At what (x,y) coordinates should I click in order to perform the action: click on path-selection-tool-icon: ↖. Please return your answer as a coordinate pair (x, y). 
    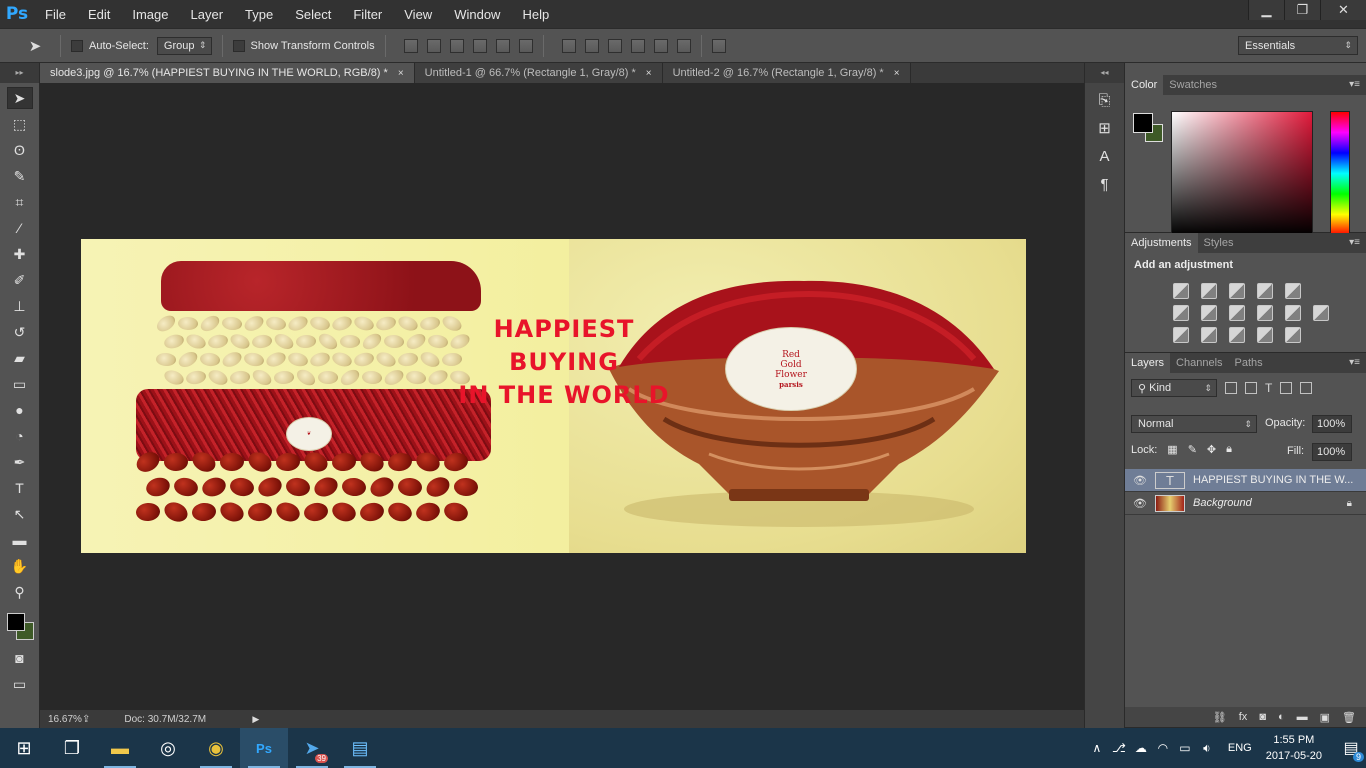
    Looking at the image, I should click on (20, 514).